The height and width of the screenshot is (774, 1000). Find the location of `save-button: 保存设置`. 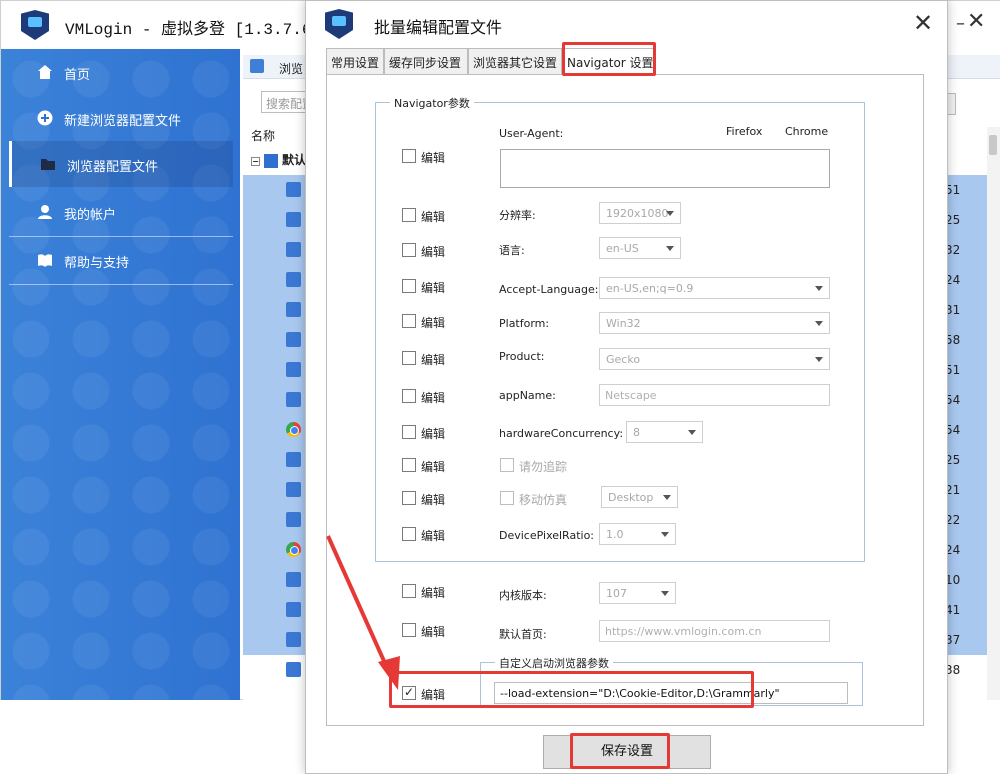

save-button: 保存设置 is located at coordinates (627, 752).